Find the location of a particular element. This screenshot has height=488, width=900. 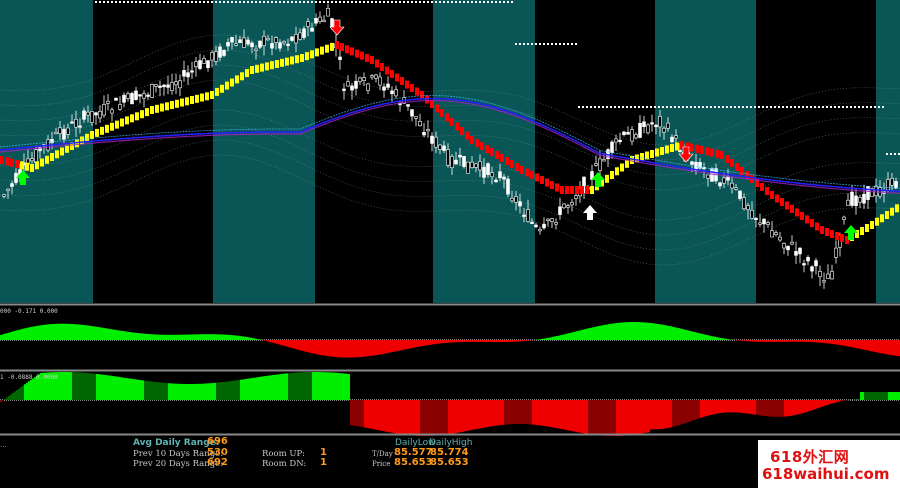

prev20-range-value: 692 is located at coordinates (217, 462).